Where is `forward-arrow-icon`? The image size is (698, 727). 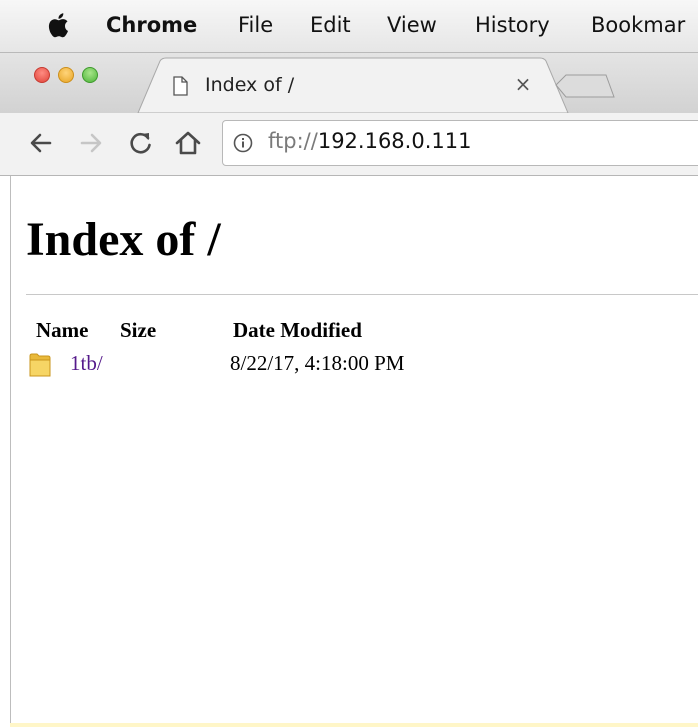 forward-arrow-icon is located at coordinates (91, 143).